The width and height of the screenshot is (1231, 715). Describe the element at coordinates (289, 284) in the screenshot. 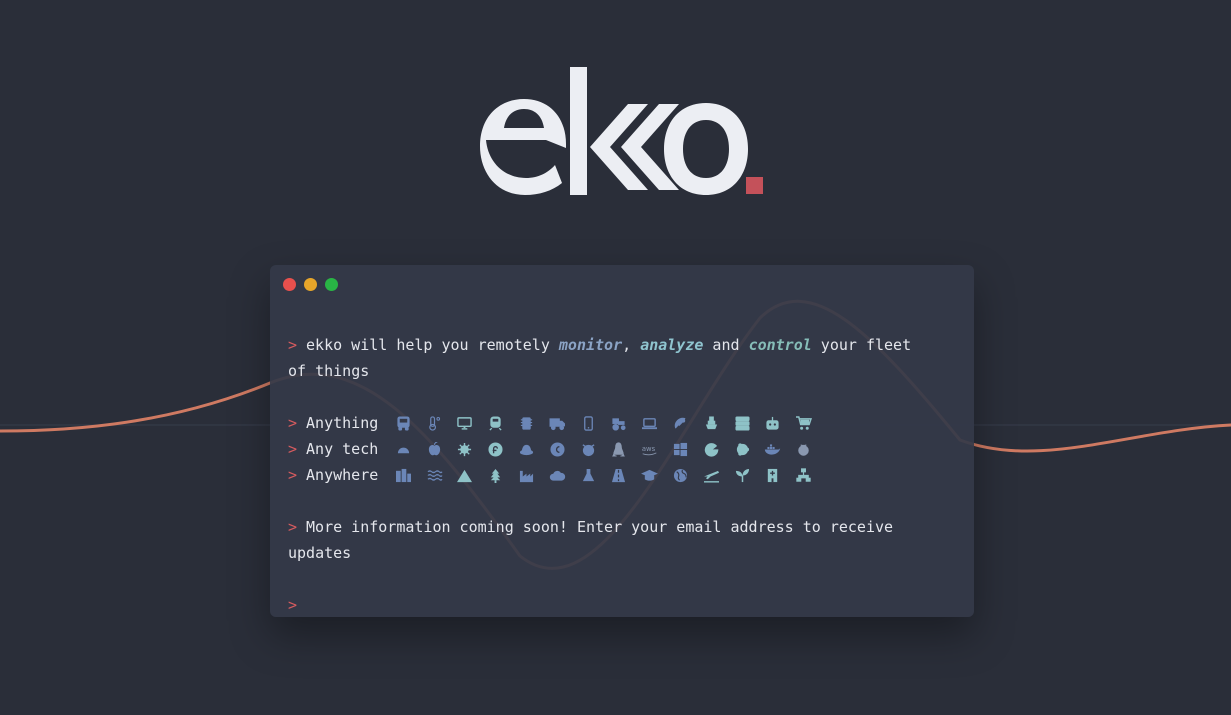

I see `close-window-button` at that location.